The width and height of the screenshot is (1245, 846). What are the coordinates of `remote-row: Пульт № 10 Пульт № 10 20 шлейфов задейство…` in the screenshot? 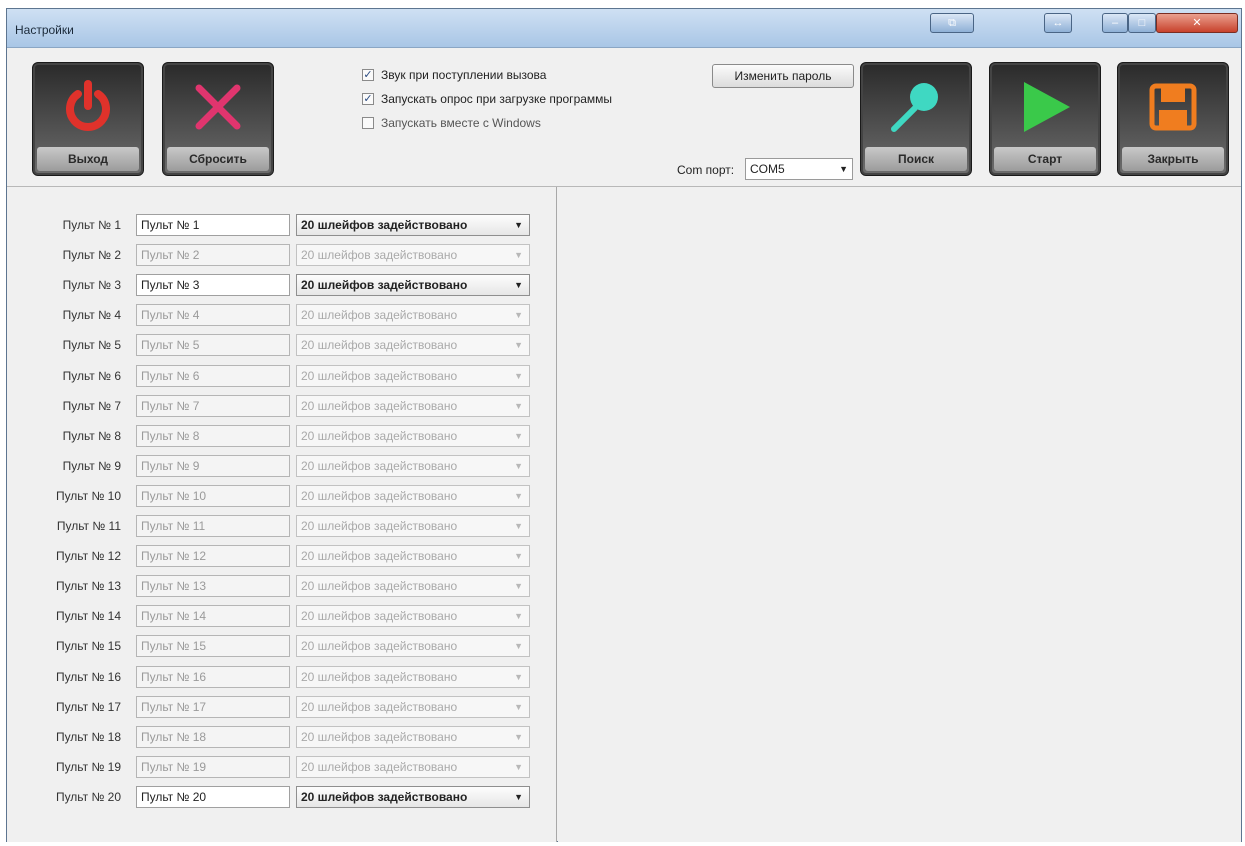 It's located at (277, 496).